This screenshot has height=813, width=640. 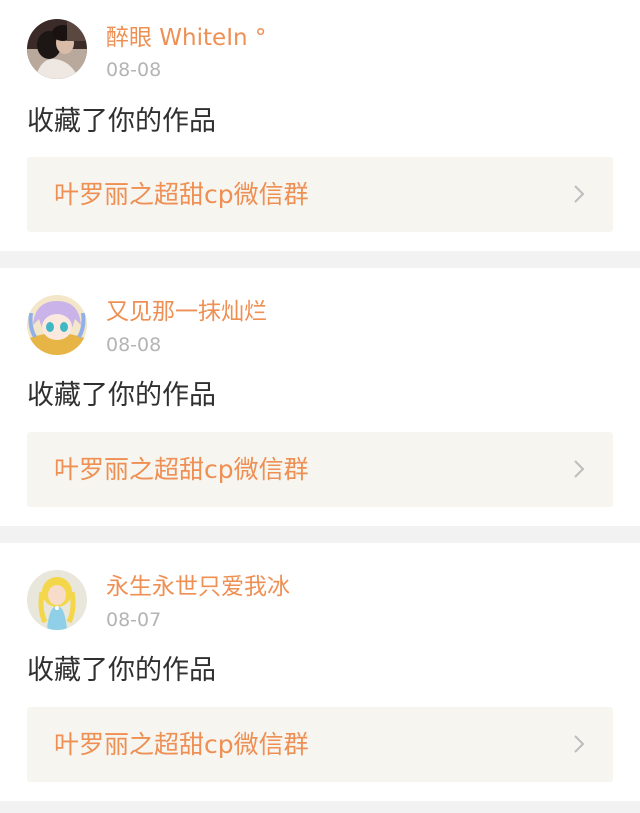 I want to click on avatar-photo-icon, so click(x=57, y=49).